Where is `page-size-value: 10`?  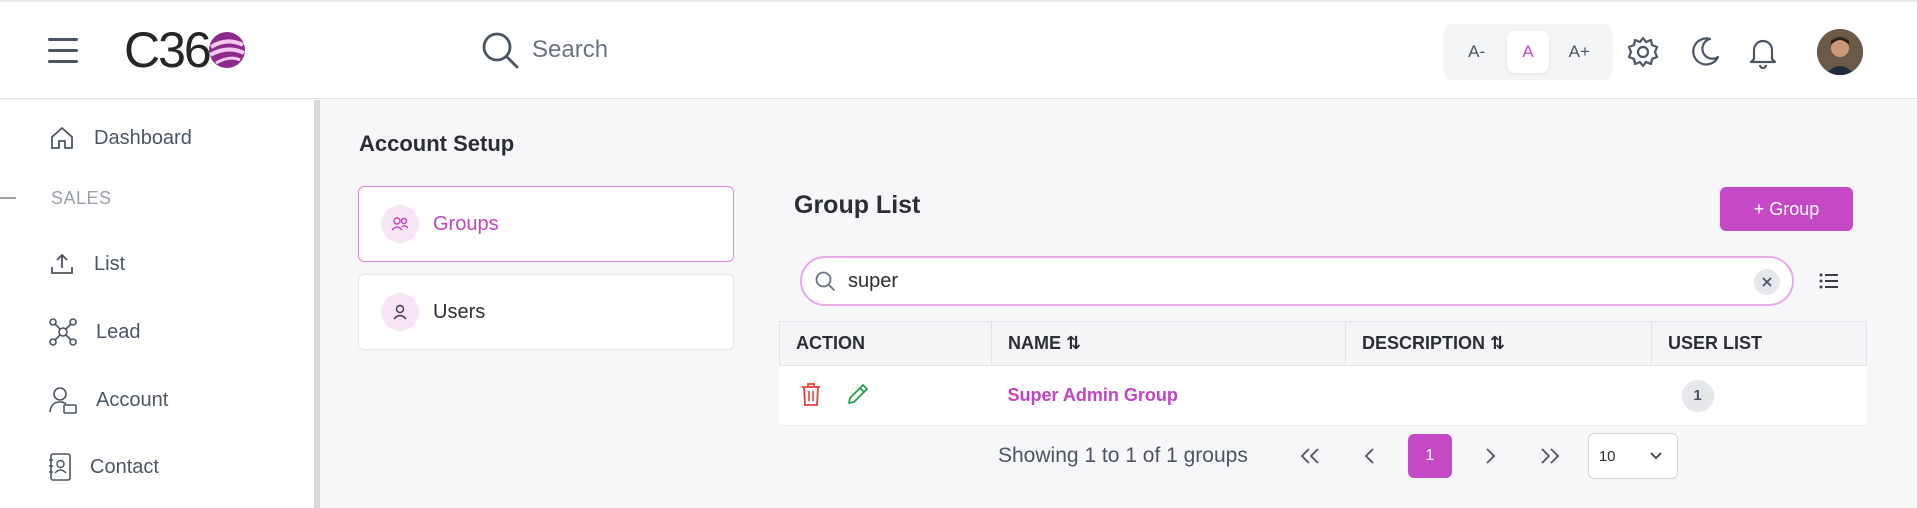
page-size-value: 10 is located at coordinates (1607, 456).